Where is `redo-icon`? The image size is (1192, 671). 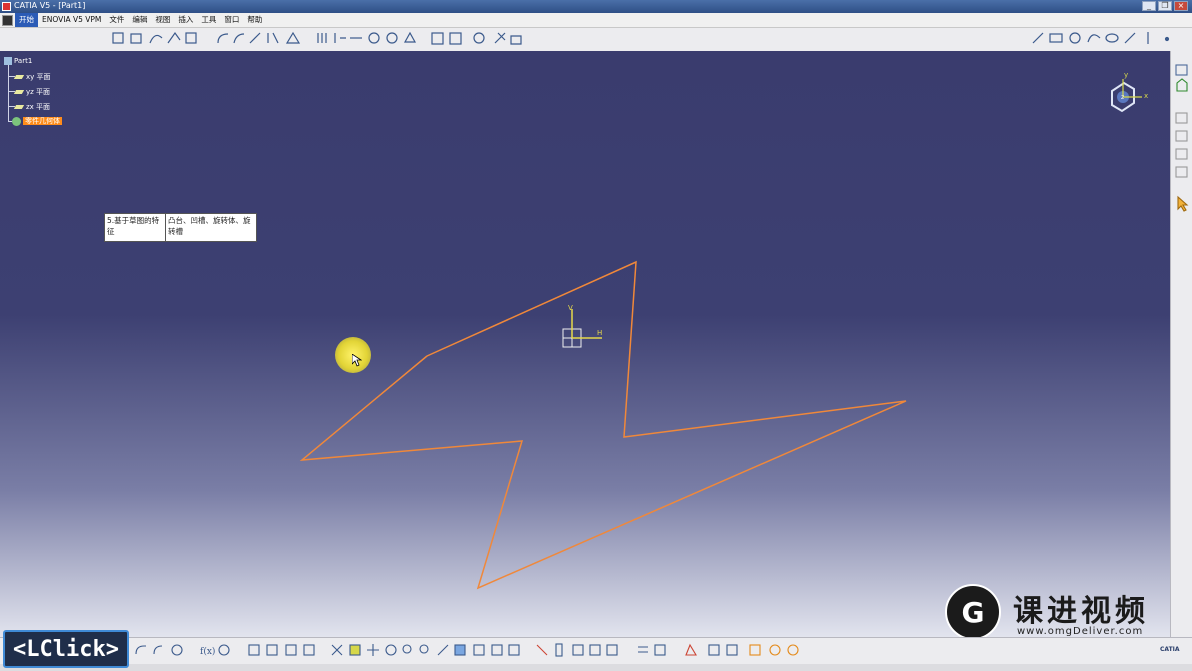 redo-icon is located at coordinates (158, 650).